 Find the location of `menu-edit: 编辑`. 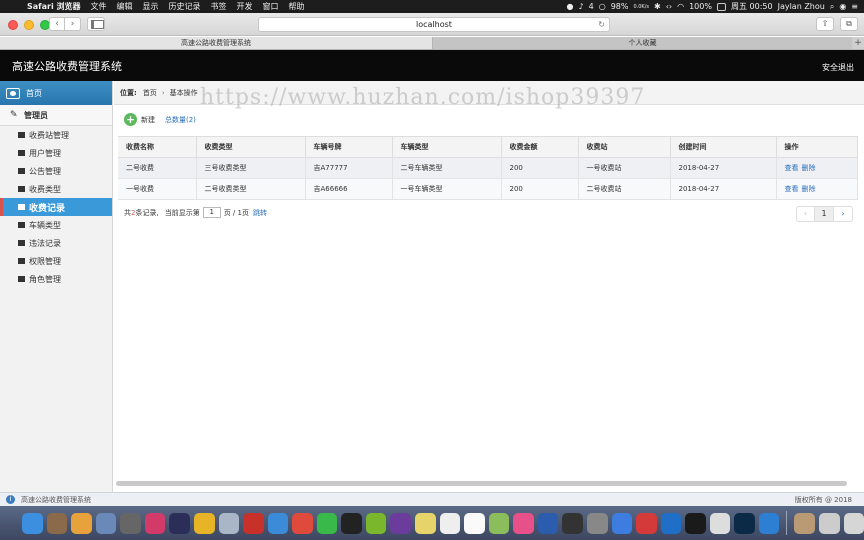

menu-edit: 编辑 is located at coordinates (125, 6).